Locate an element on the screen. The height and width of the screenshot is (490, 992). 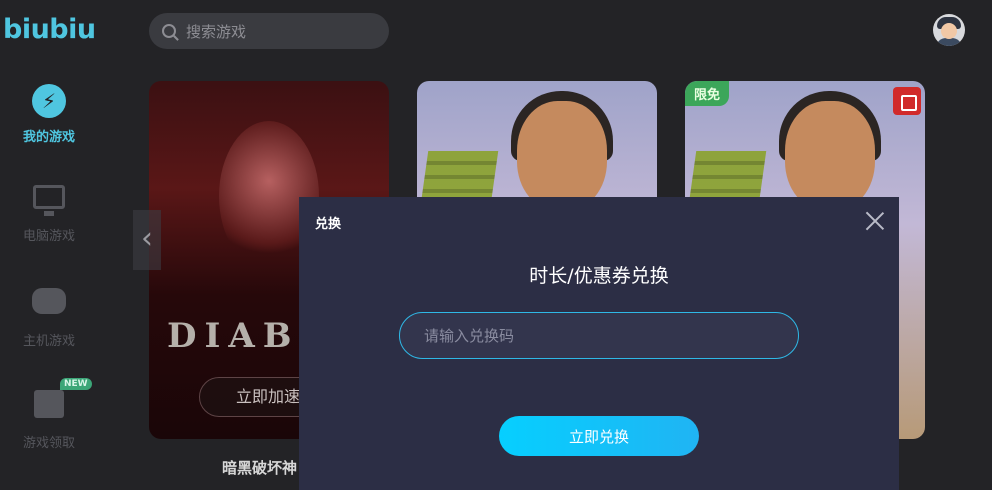
search-icon is located at coordinates (169, 31).